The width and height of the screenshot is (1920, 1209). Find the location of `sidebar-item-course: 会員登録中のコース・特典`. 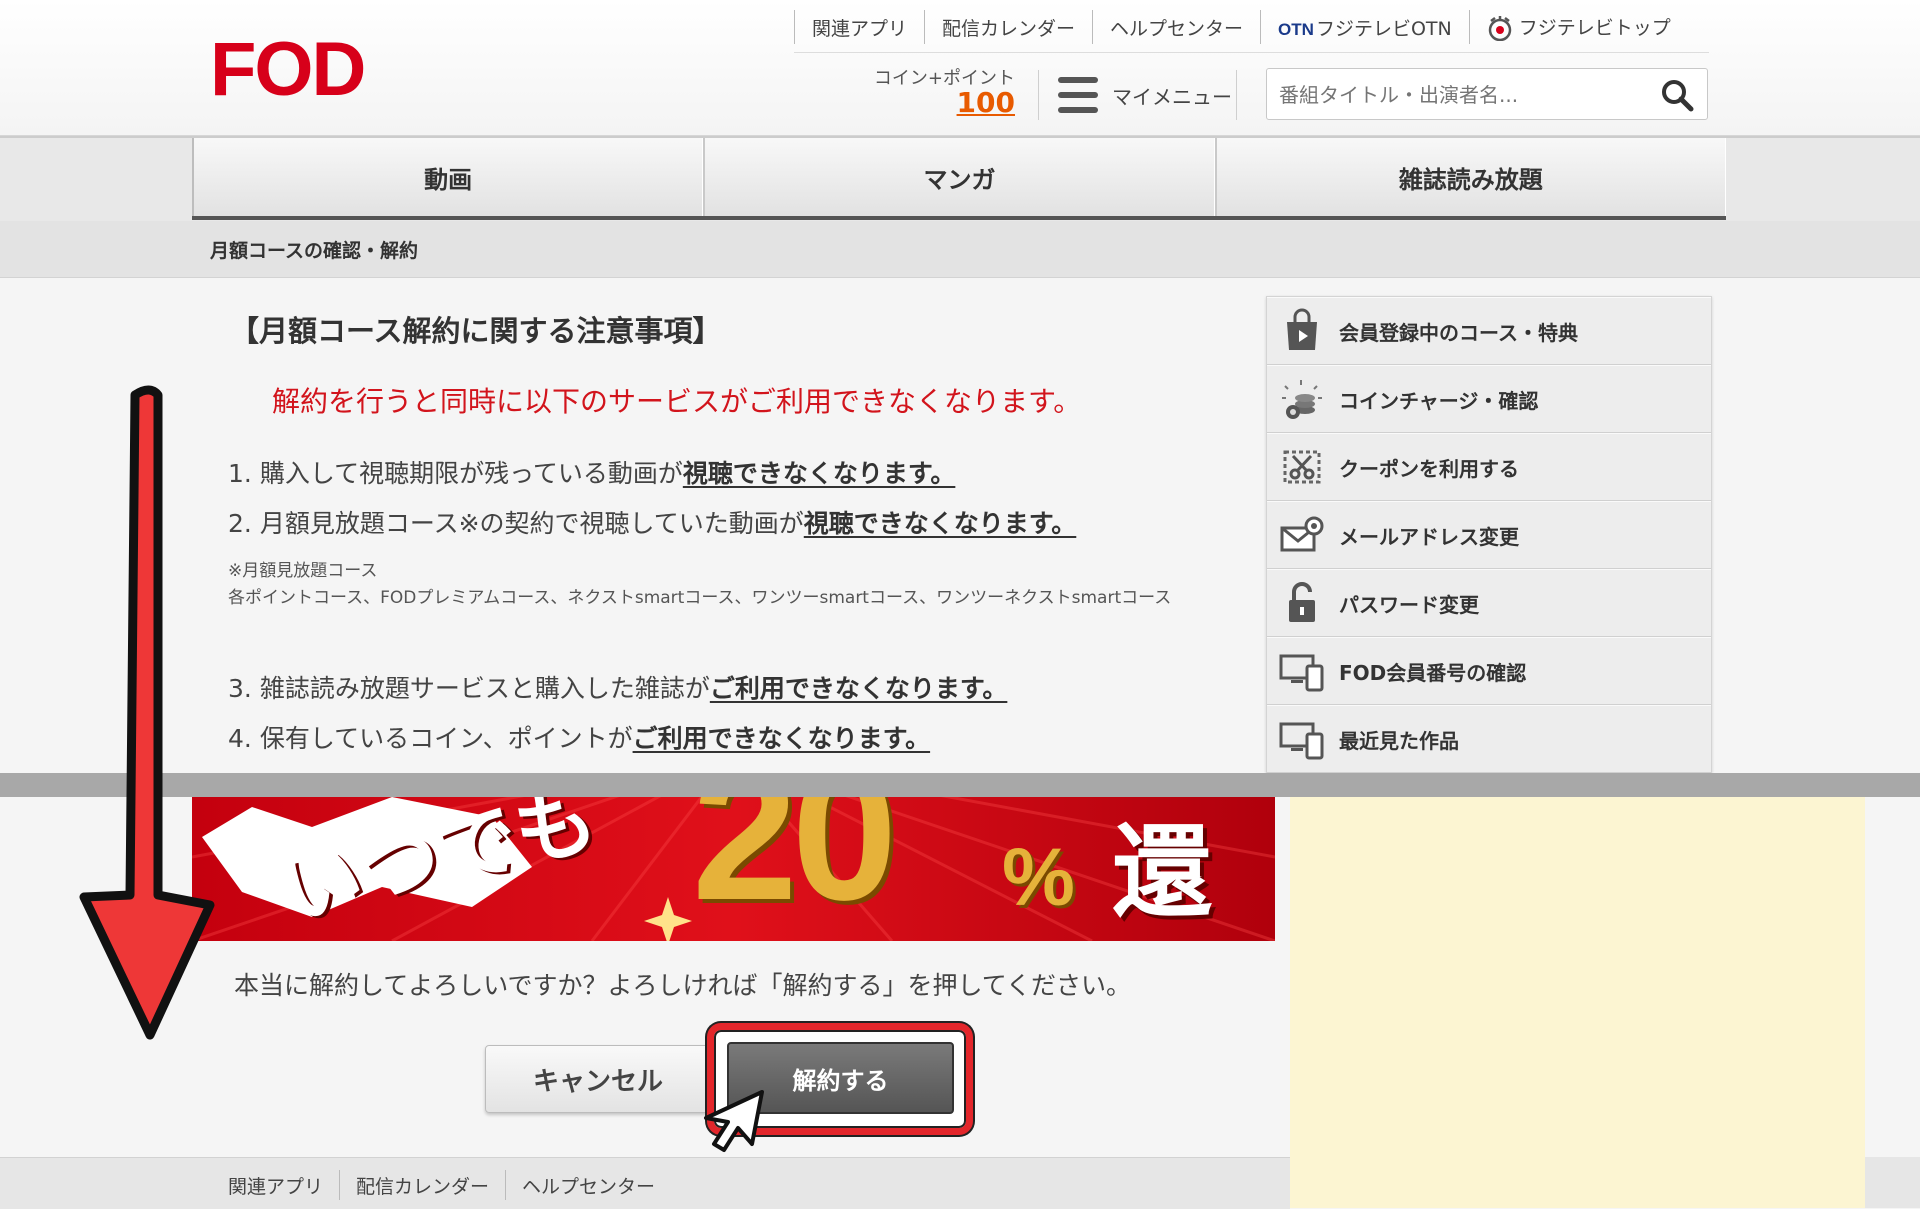

sidebar-item-course: 会員登録中のコース・特典 is located at coordinates (1489, 331).